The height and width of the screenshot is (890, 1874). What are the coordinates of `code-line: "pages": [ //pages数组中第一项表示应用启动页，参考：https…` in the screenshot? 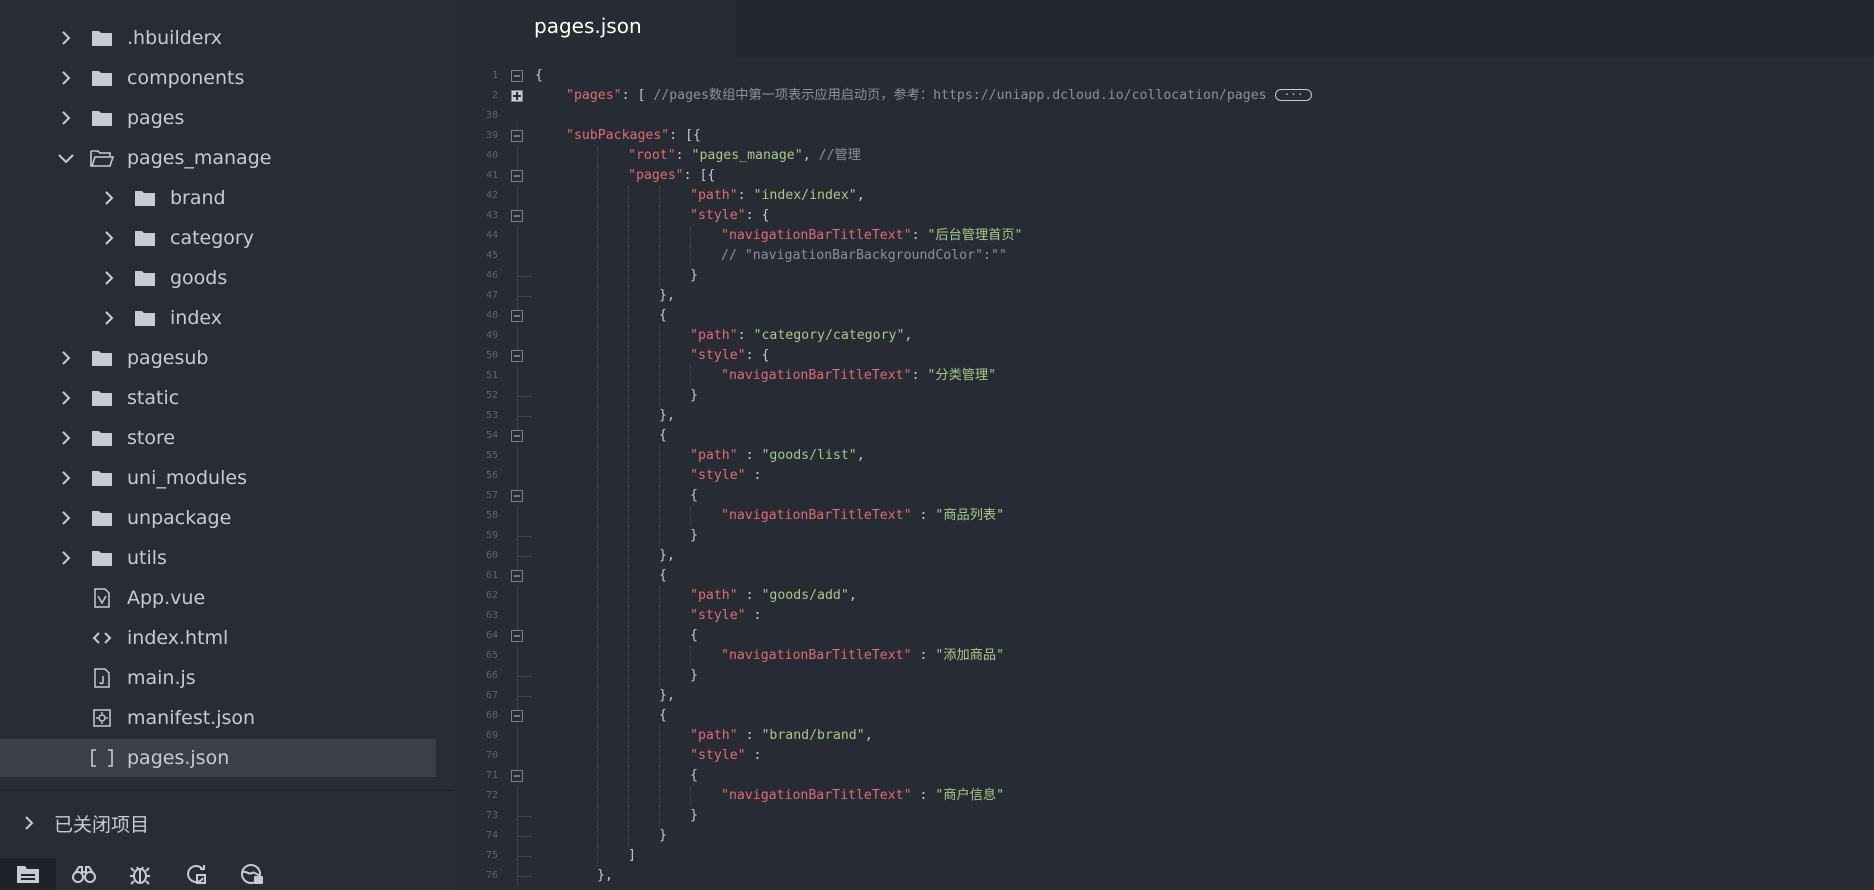 It's located at (939, 96).